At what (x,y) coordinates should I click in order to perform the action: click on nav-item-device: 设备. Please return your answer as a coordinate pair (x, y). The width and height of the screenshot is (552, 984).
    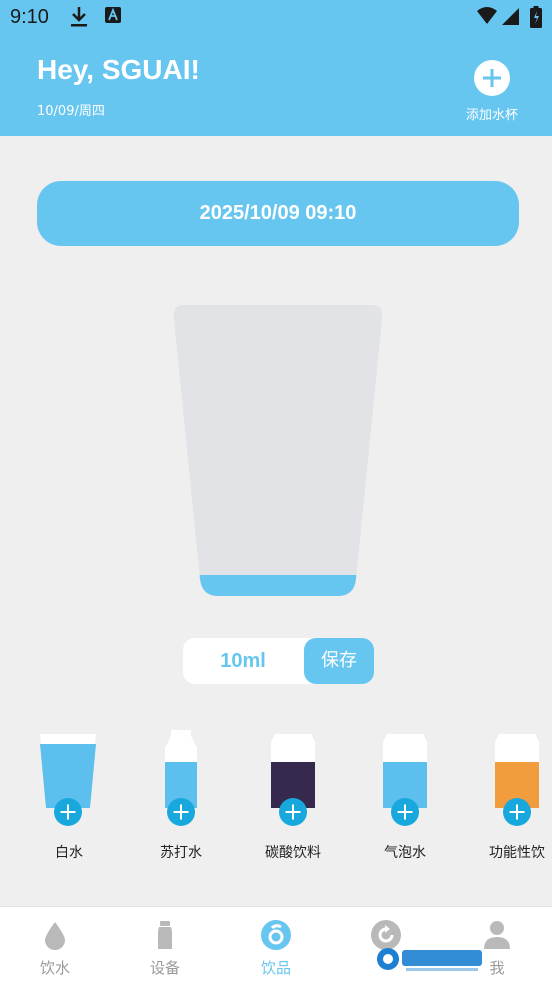
    Looking at the image, I should click on (165, 945).